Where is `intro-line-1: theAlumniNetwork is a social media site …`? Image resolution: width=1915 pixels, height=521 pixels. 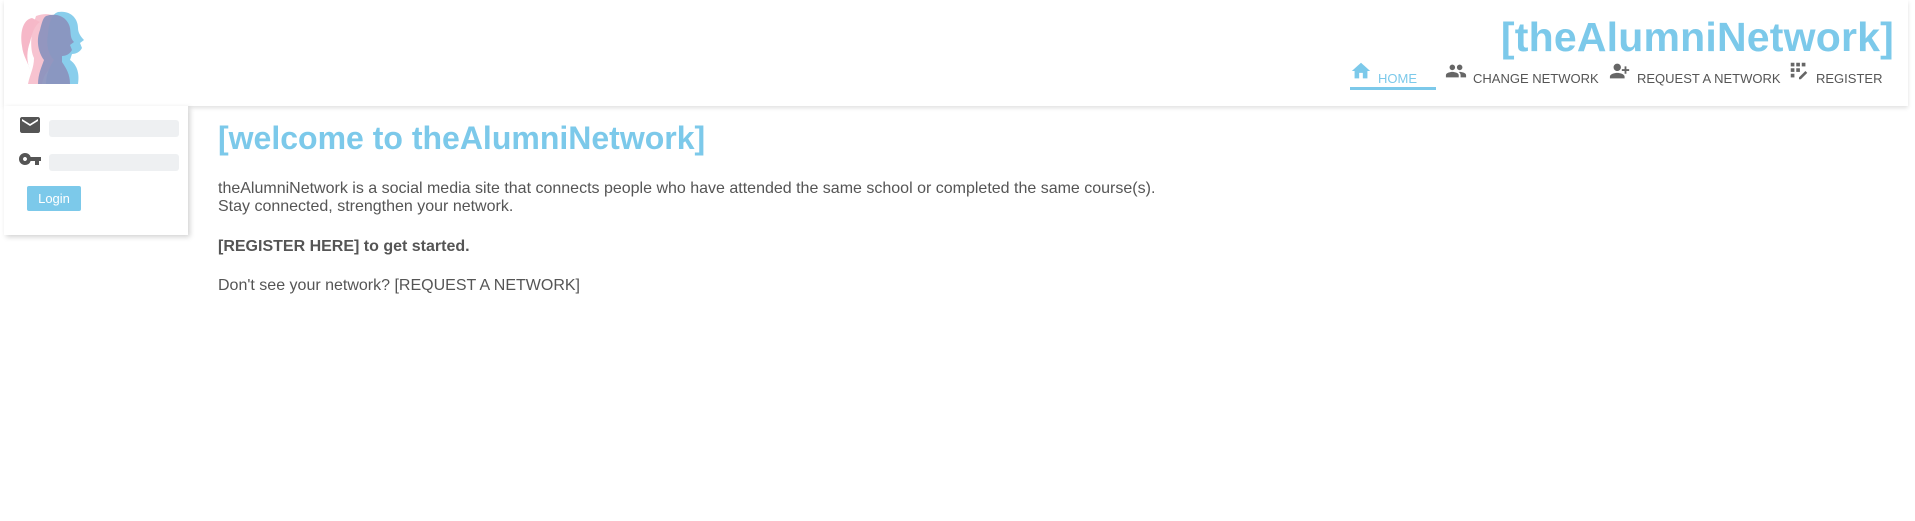 intro-line-1: theAlumniNetwork is a social media site … is located at coordinates (687, 188).